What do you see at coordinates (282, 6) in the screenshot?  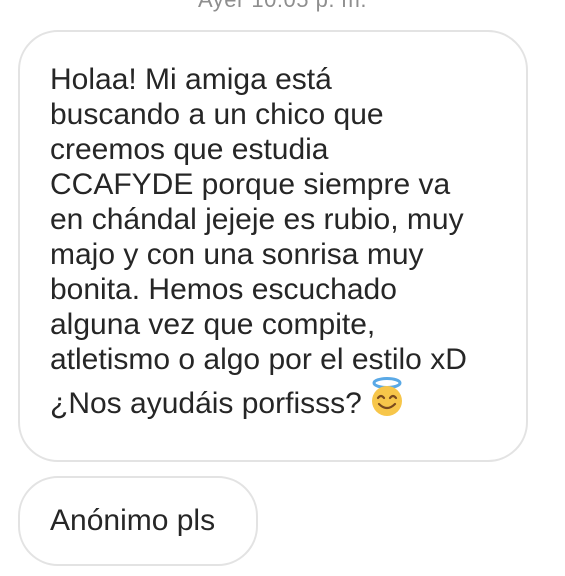 I see `message-timestamp: Ayer 10:05 p. m.` at bounding box center [282, 6].